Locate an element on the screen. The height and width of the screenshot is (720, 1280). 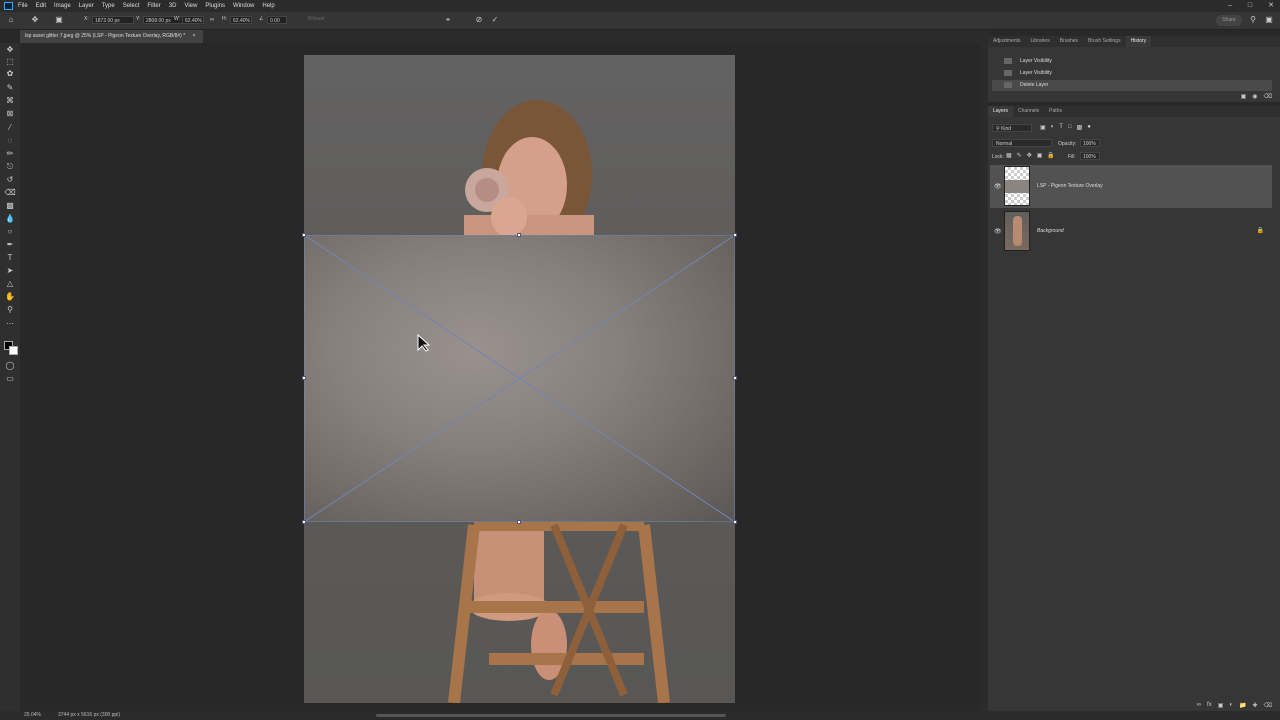
trash-icon: ⌫ is located at coordinates (1268, 96).